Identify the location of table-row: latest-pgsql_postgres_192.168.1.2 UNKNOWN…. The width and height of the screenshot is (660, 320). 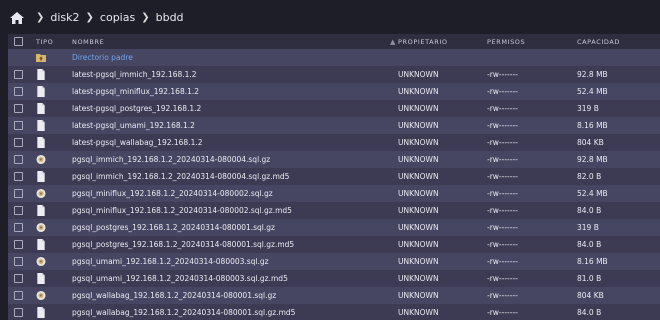
(334, 108).